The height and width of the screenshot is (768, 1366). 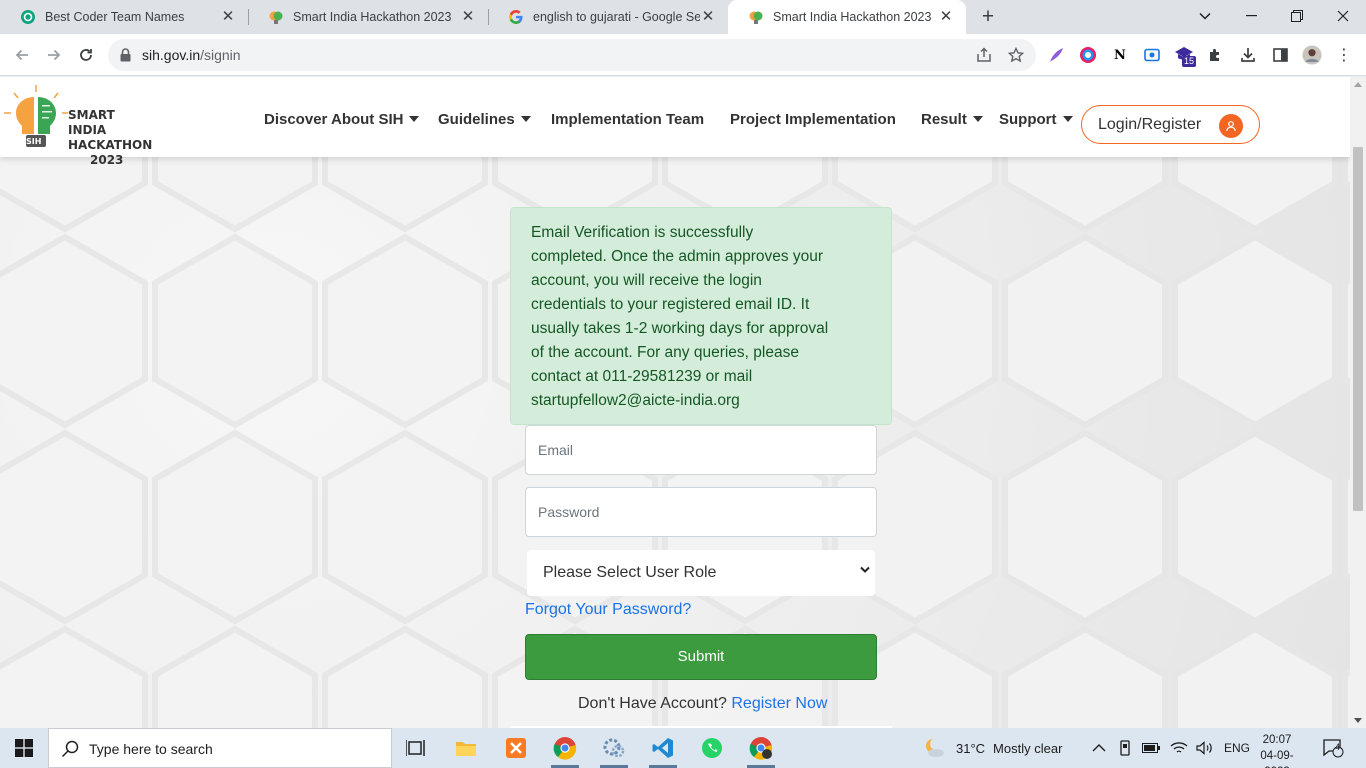 I want to click on chatgpt-icon, so click(x=28, y=17).